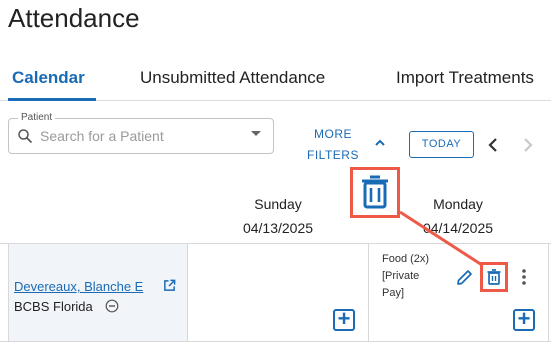 The width and height of the screenshot is (551, 345). What do you see at coordinates (465, 277) in the screenshot?
I see `edit-icon` at bounding box center [465, 277].